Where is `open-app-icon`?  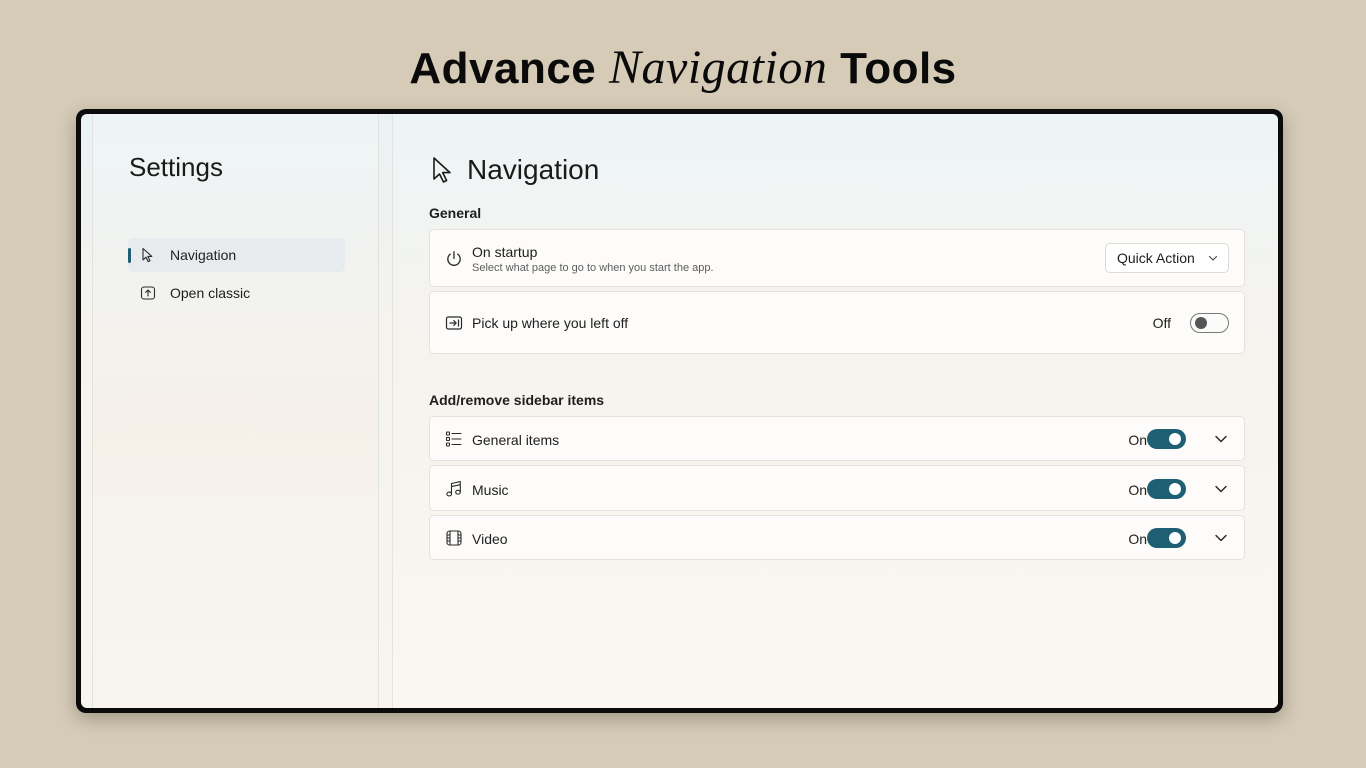
open-app-icon is located at coordinates (148, 293).